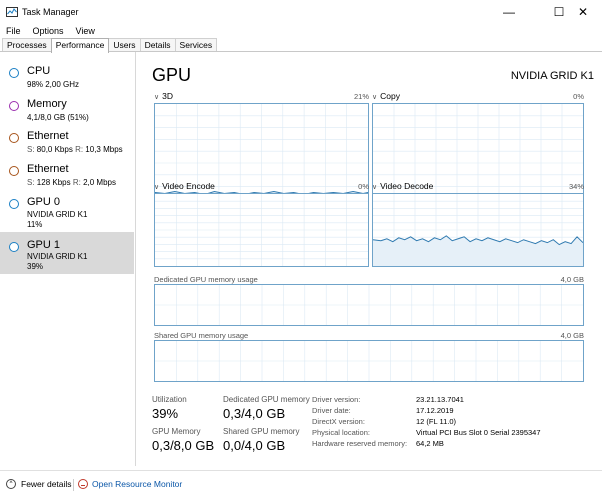  What do you see at coordinates (478, 432) in the screenshot?
I see `info-value: Virtual PCI Bus Slot 0 Serial 2395347` at bounding box center [478, 432].